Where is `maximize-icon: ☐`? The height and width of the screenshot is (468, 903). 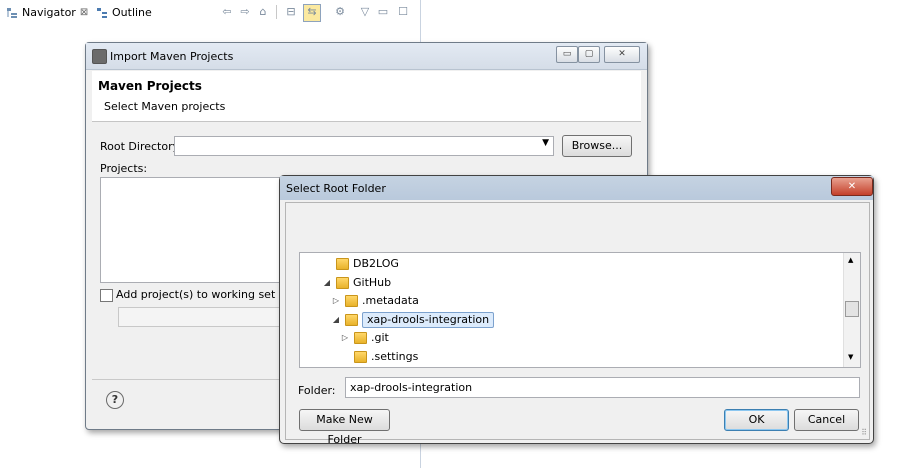 maximize-icon: ☐ is located at coordinates (403, 12).